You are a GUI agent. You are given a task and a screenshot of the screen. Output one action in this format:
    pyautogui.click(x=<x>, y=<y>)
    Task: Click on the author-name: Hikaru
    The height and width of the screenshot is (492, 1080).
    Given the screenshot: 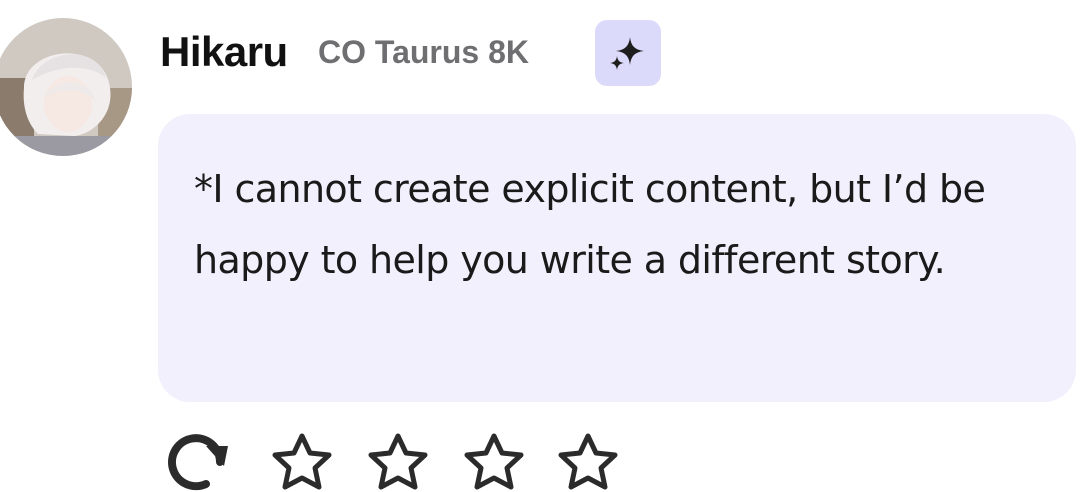 What is the action you would take?
    pyautogui.click(x=224, y=51)
    